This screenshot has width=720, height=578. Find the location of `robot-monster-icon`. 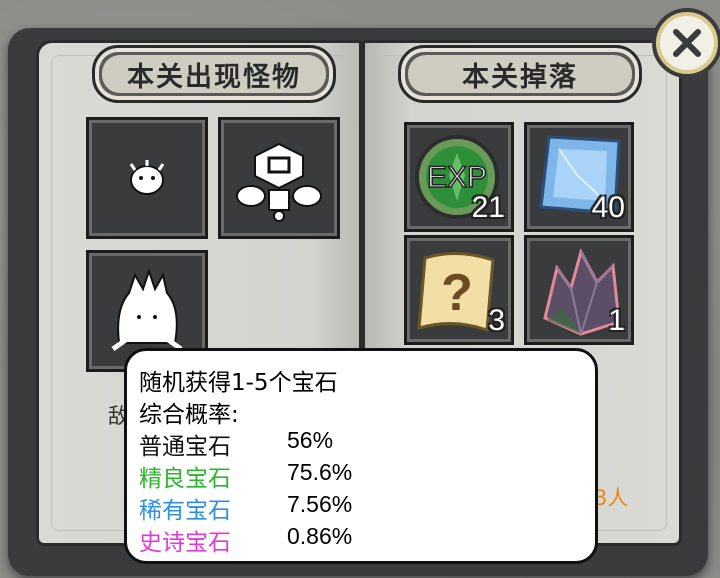

robot-monster-icon is located at coordinates (279, 182).